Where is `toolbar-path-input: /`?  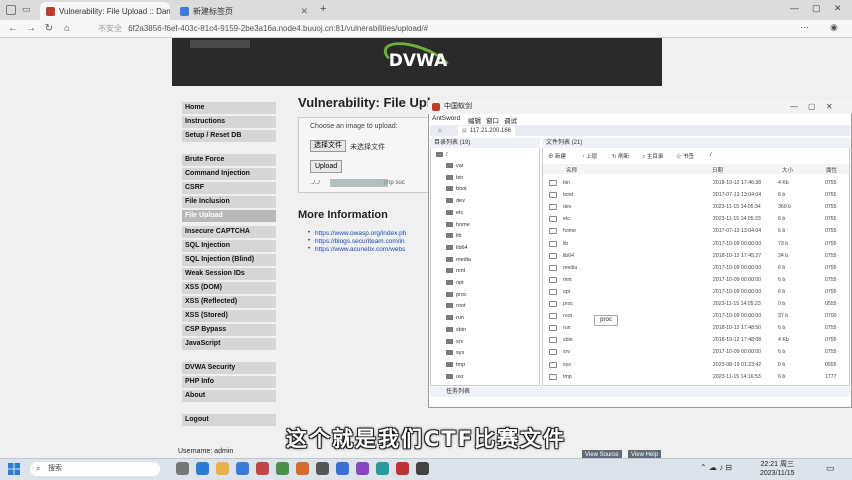 toolbar-path-input: / is located at coordinates (711, 155).